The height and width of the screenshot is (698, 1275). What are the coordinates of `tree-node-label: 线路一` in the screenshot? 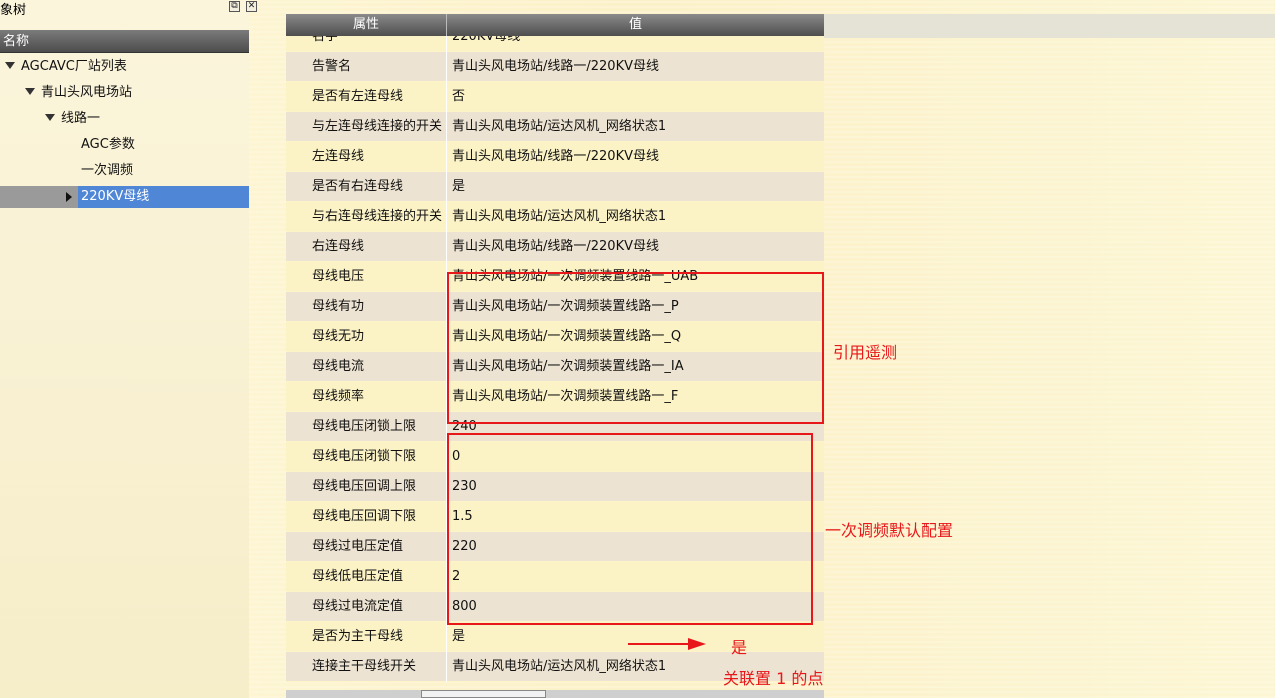 It's located at (81, 118).